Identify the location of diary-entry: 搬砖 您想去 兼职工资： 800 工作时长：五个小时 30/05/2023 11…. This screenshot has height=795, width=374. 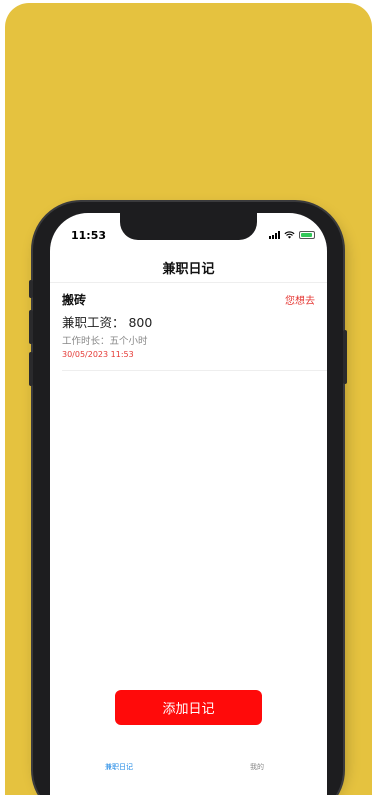
(188, 331).